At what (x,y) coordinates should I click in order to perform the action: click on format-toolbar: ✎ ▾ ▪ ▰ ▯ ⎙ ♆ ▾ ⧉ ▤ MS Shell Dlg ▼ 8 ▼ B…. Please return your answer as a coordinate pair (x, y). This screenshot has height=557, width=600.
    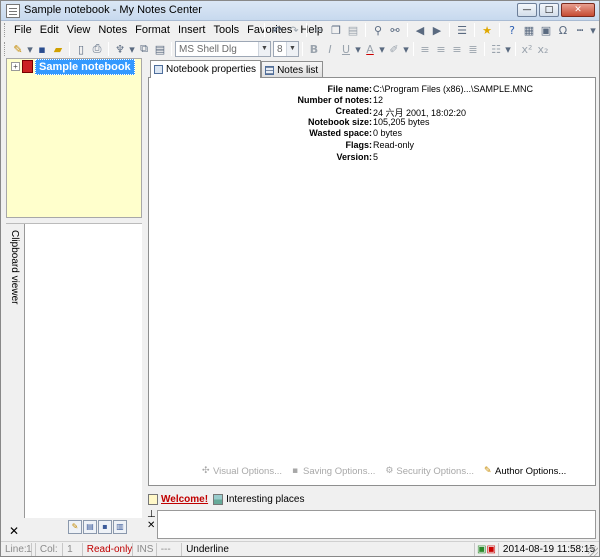
    Looking at the image, I should click on (300, 49).